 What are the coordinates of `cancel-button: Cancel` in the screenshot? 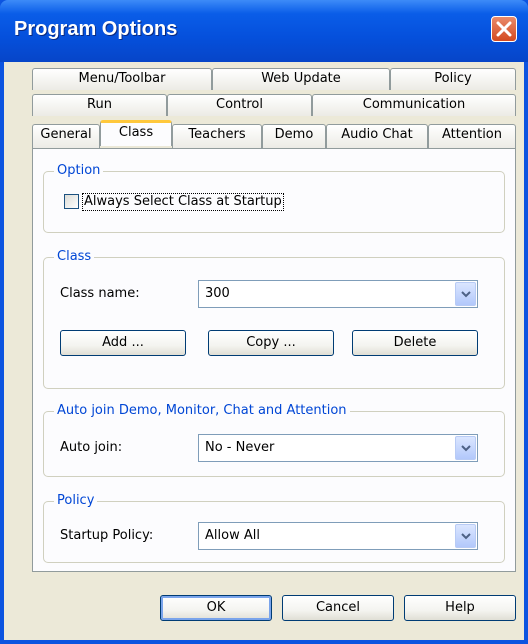 It's located at (338, 608).